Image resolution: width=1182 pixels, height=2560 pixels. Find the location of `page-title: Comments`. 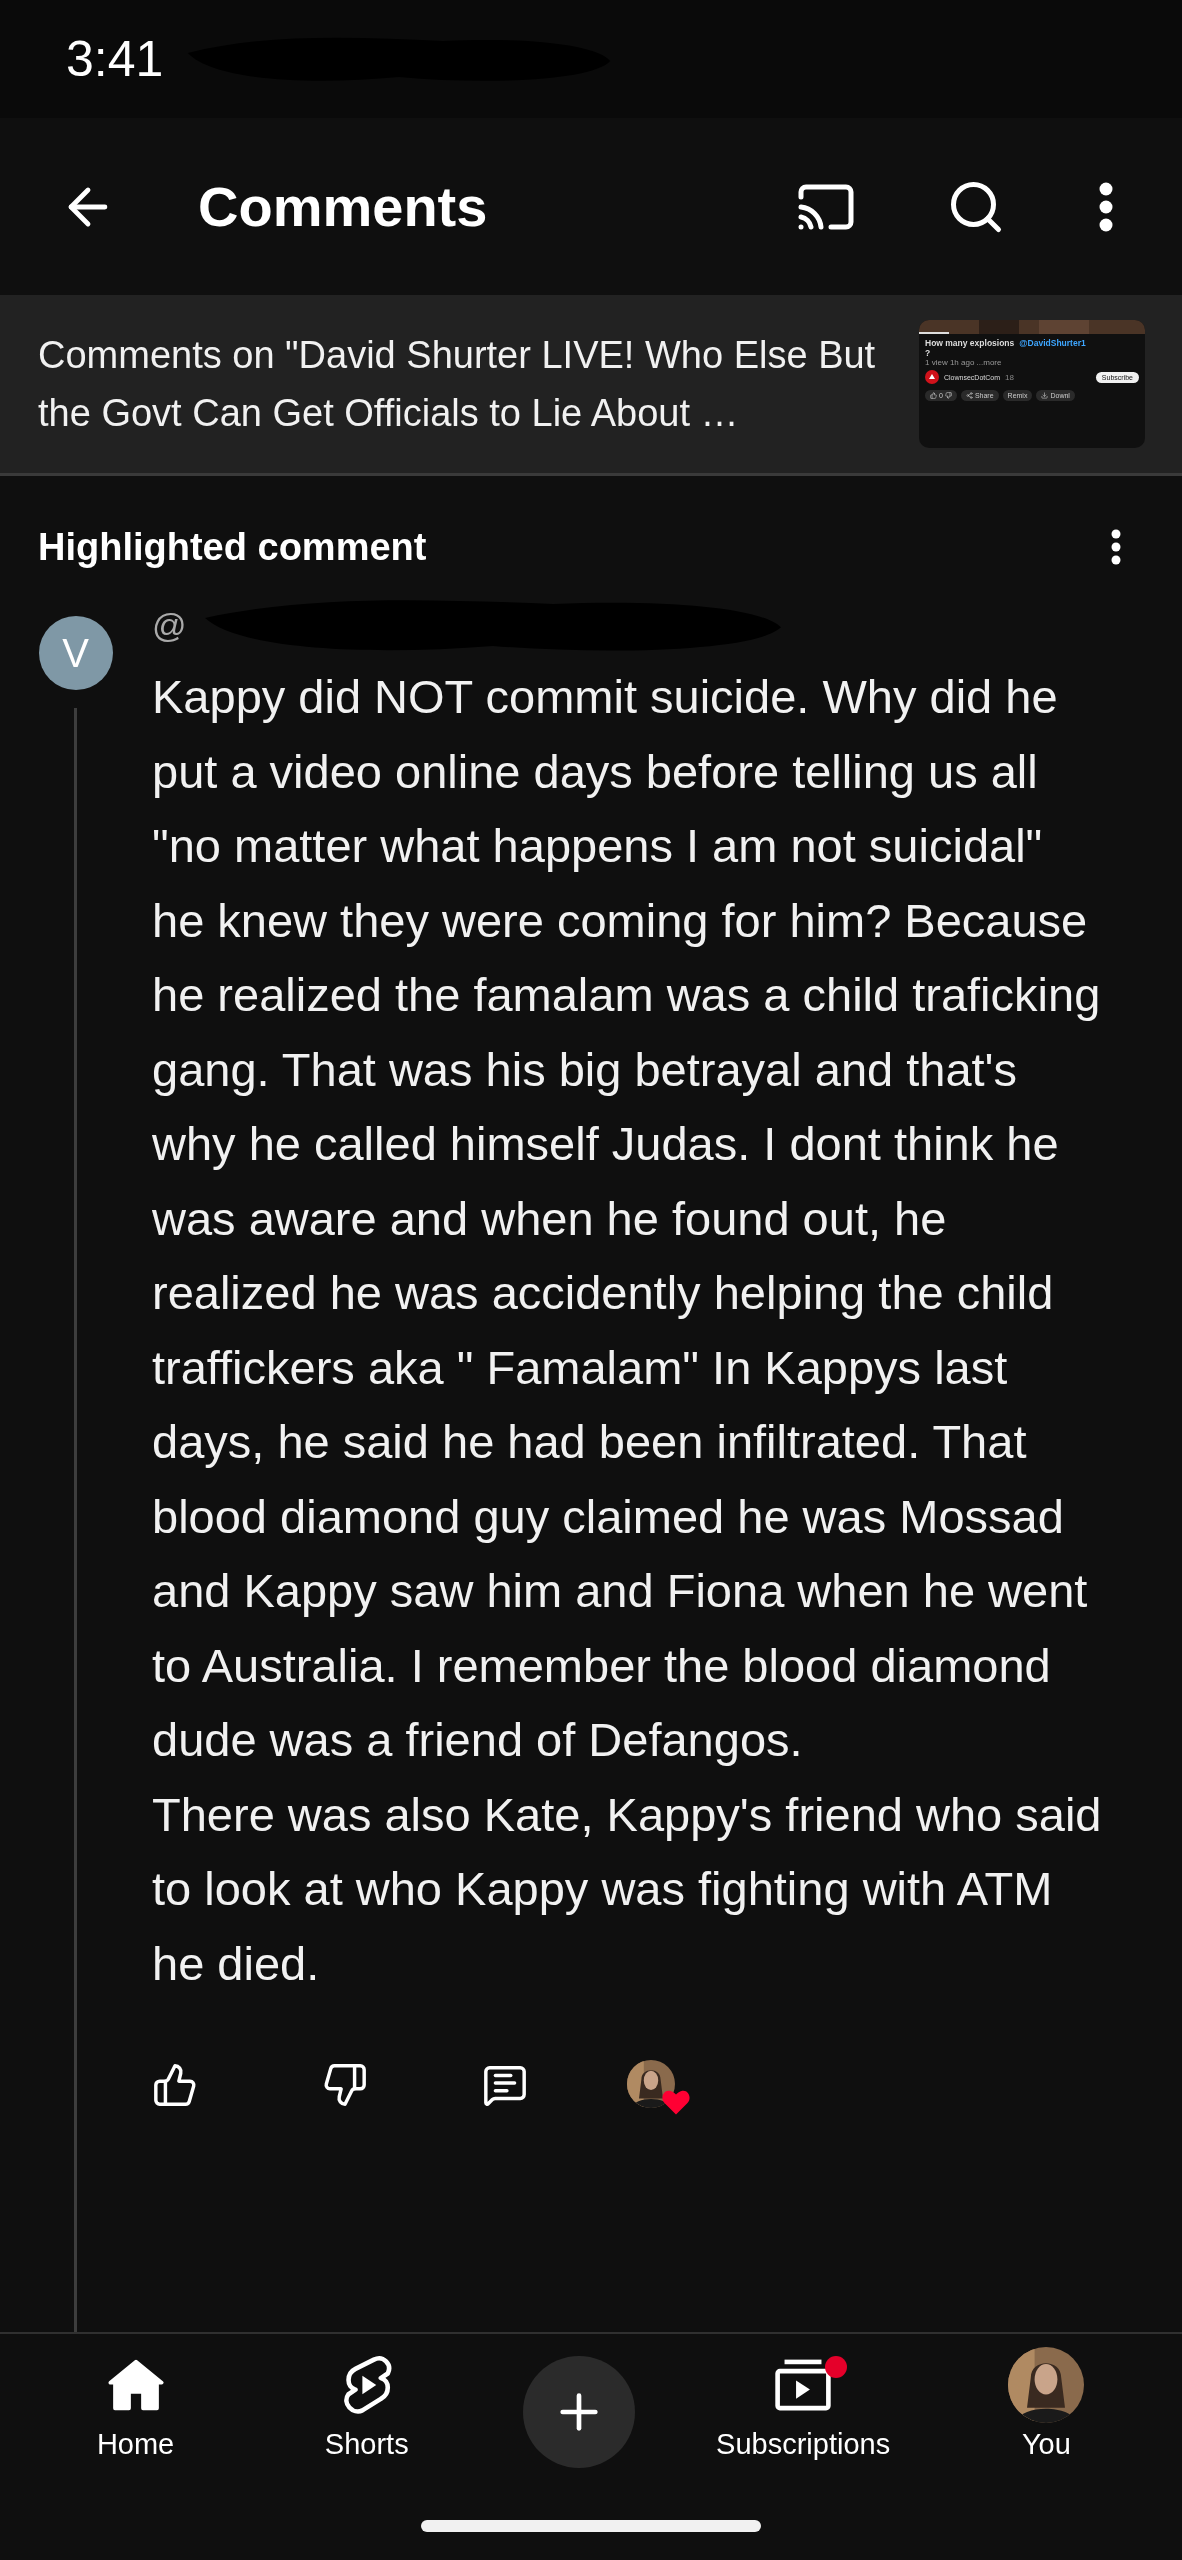

page-title: Comments is located at coordinates (343, 206).